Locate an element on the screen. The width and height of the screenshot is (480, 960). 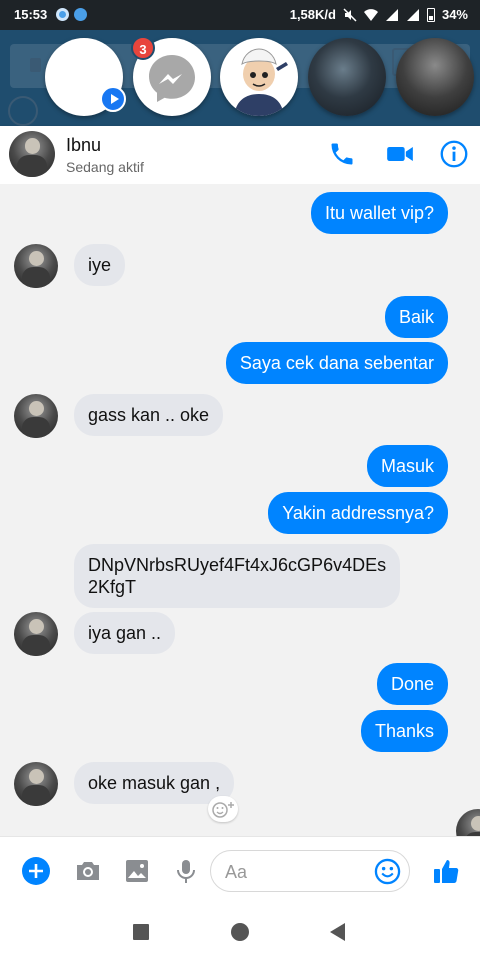
gallery-icon is located at coordinates (137, 871).